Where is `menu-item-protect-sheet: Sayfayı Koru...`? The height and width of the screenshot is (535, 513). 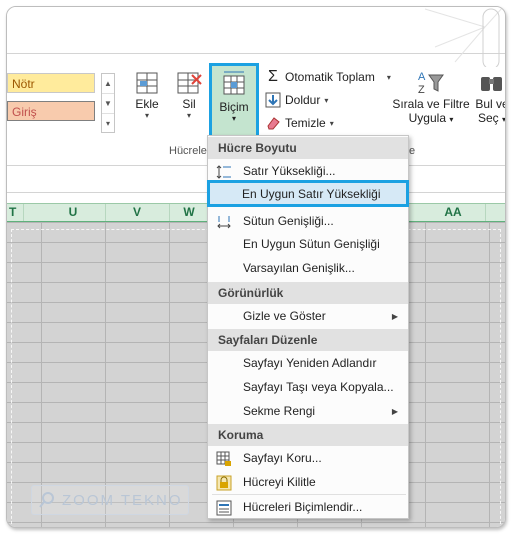
menu-item-protect-sheet: Sayfayı Koru... is located at coordinates (308, 458).